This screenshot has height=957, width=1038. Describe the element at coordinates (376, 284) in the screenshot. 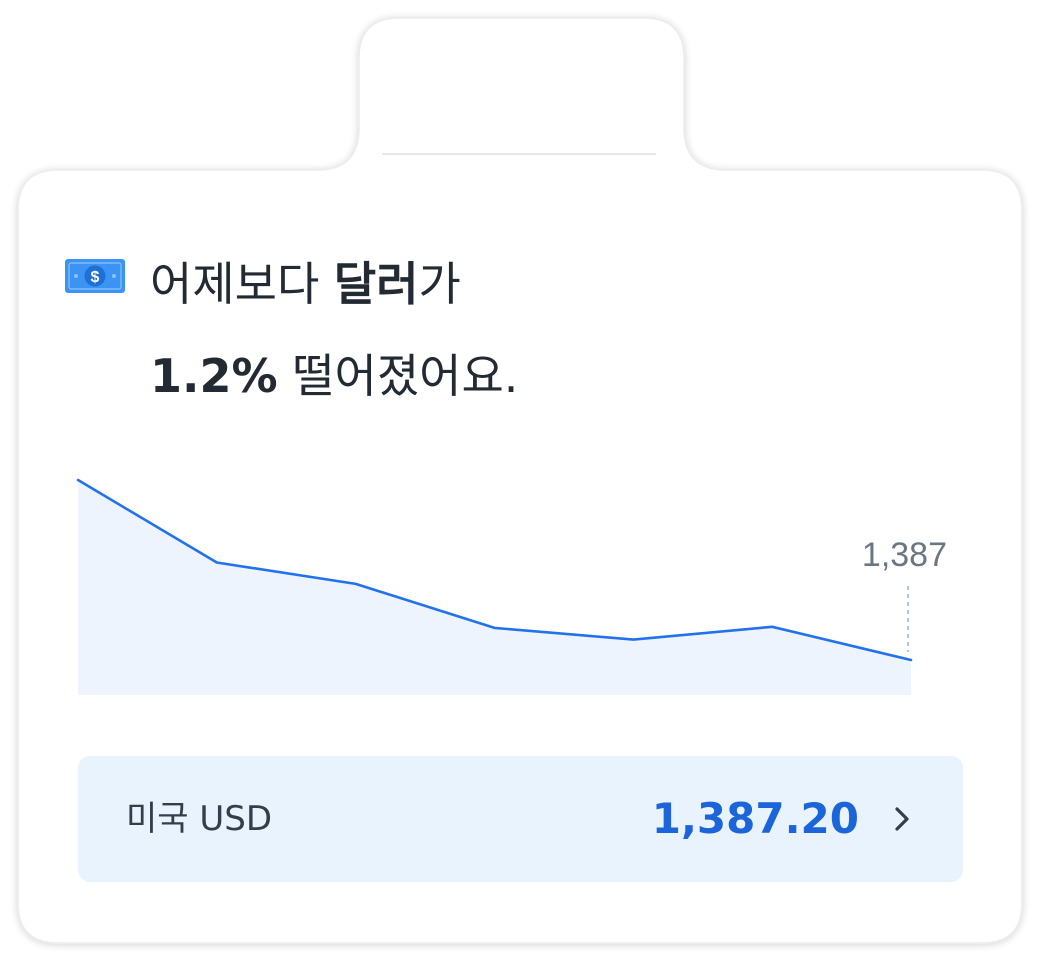

I see `headline-currency: 달러` at that location.